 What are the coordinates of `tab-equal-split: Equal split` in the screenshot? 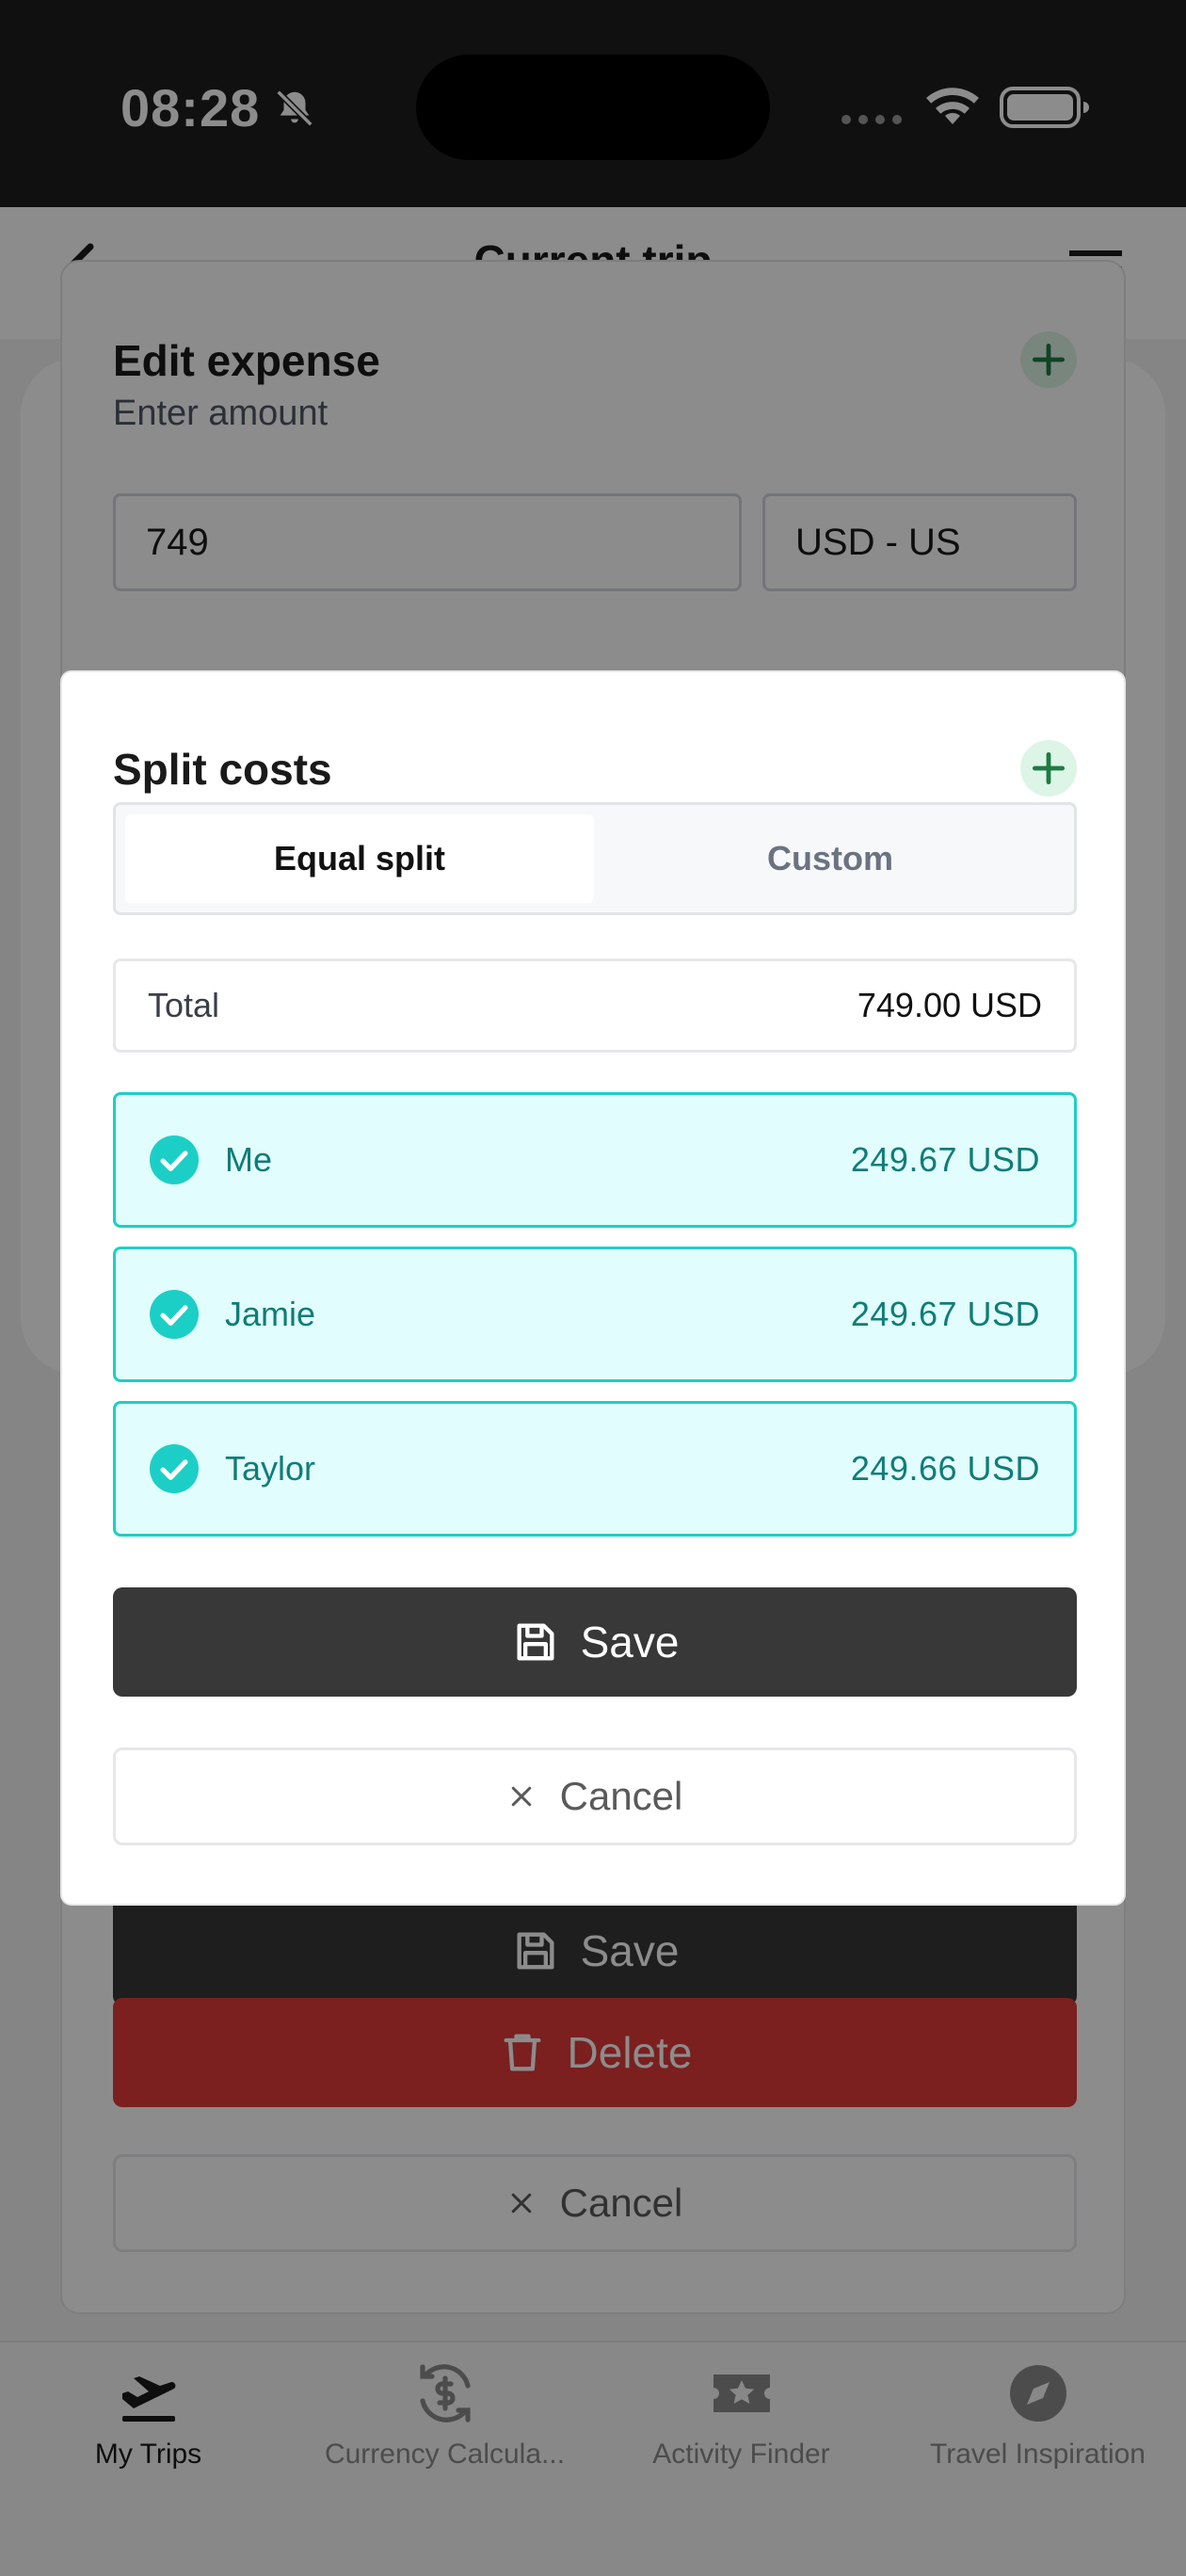 It's located at (359, 858).